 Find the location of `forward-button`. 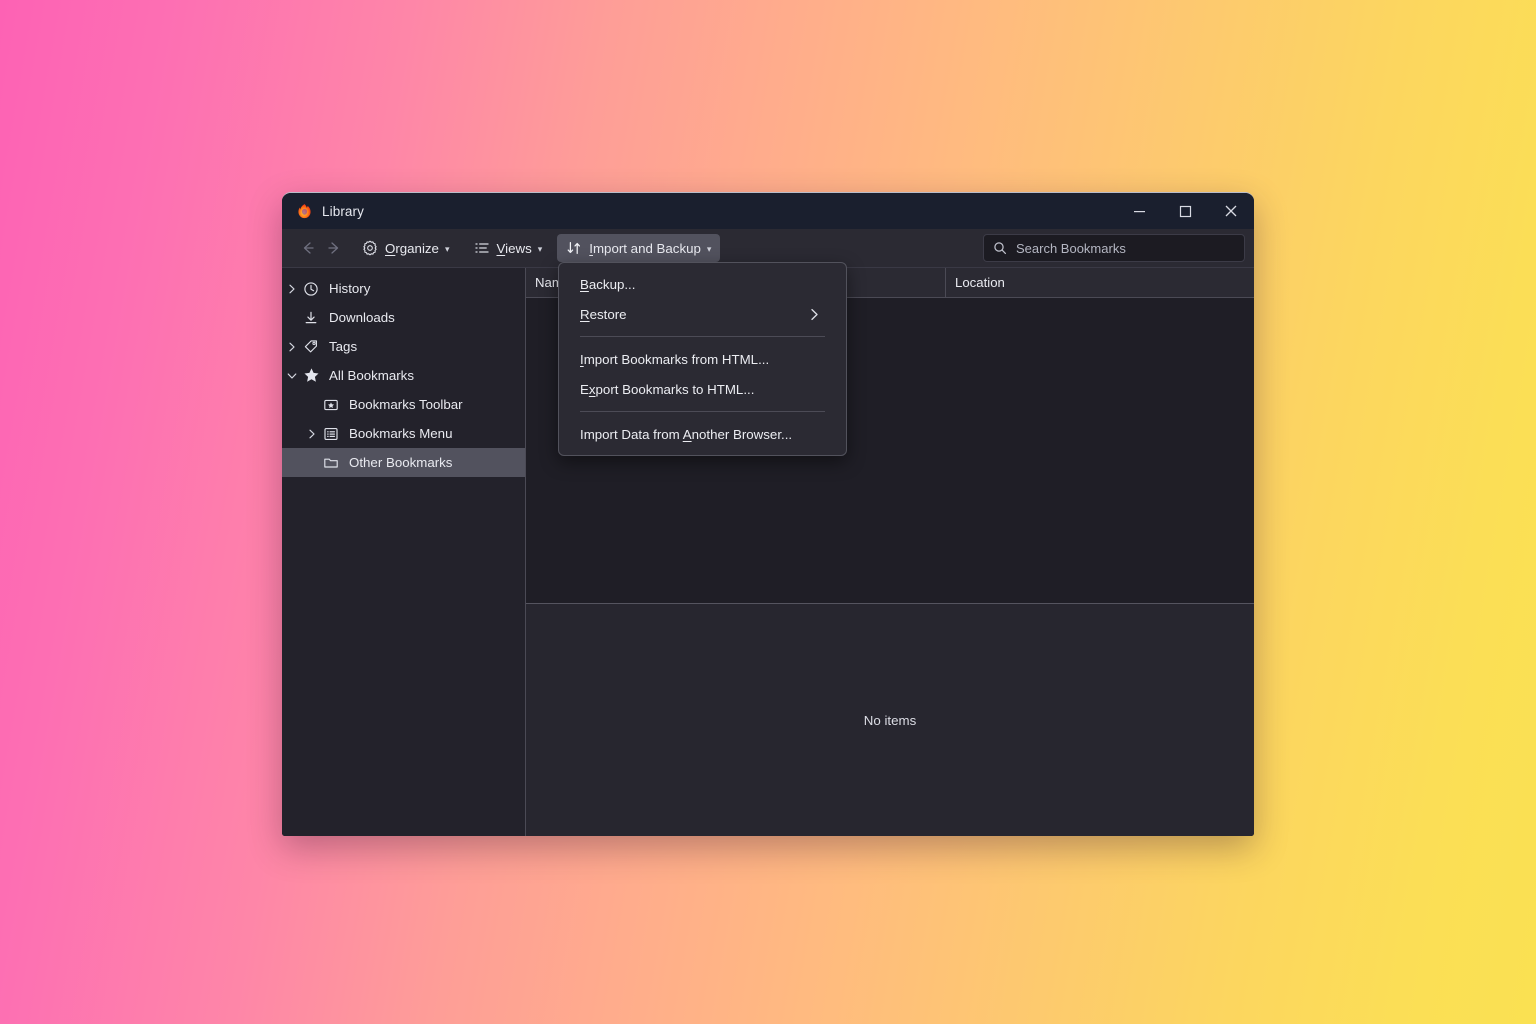

forward-button is located at coordinates (334, 248).